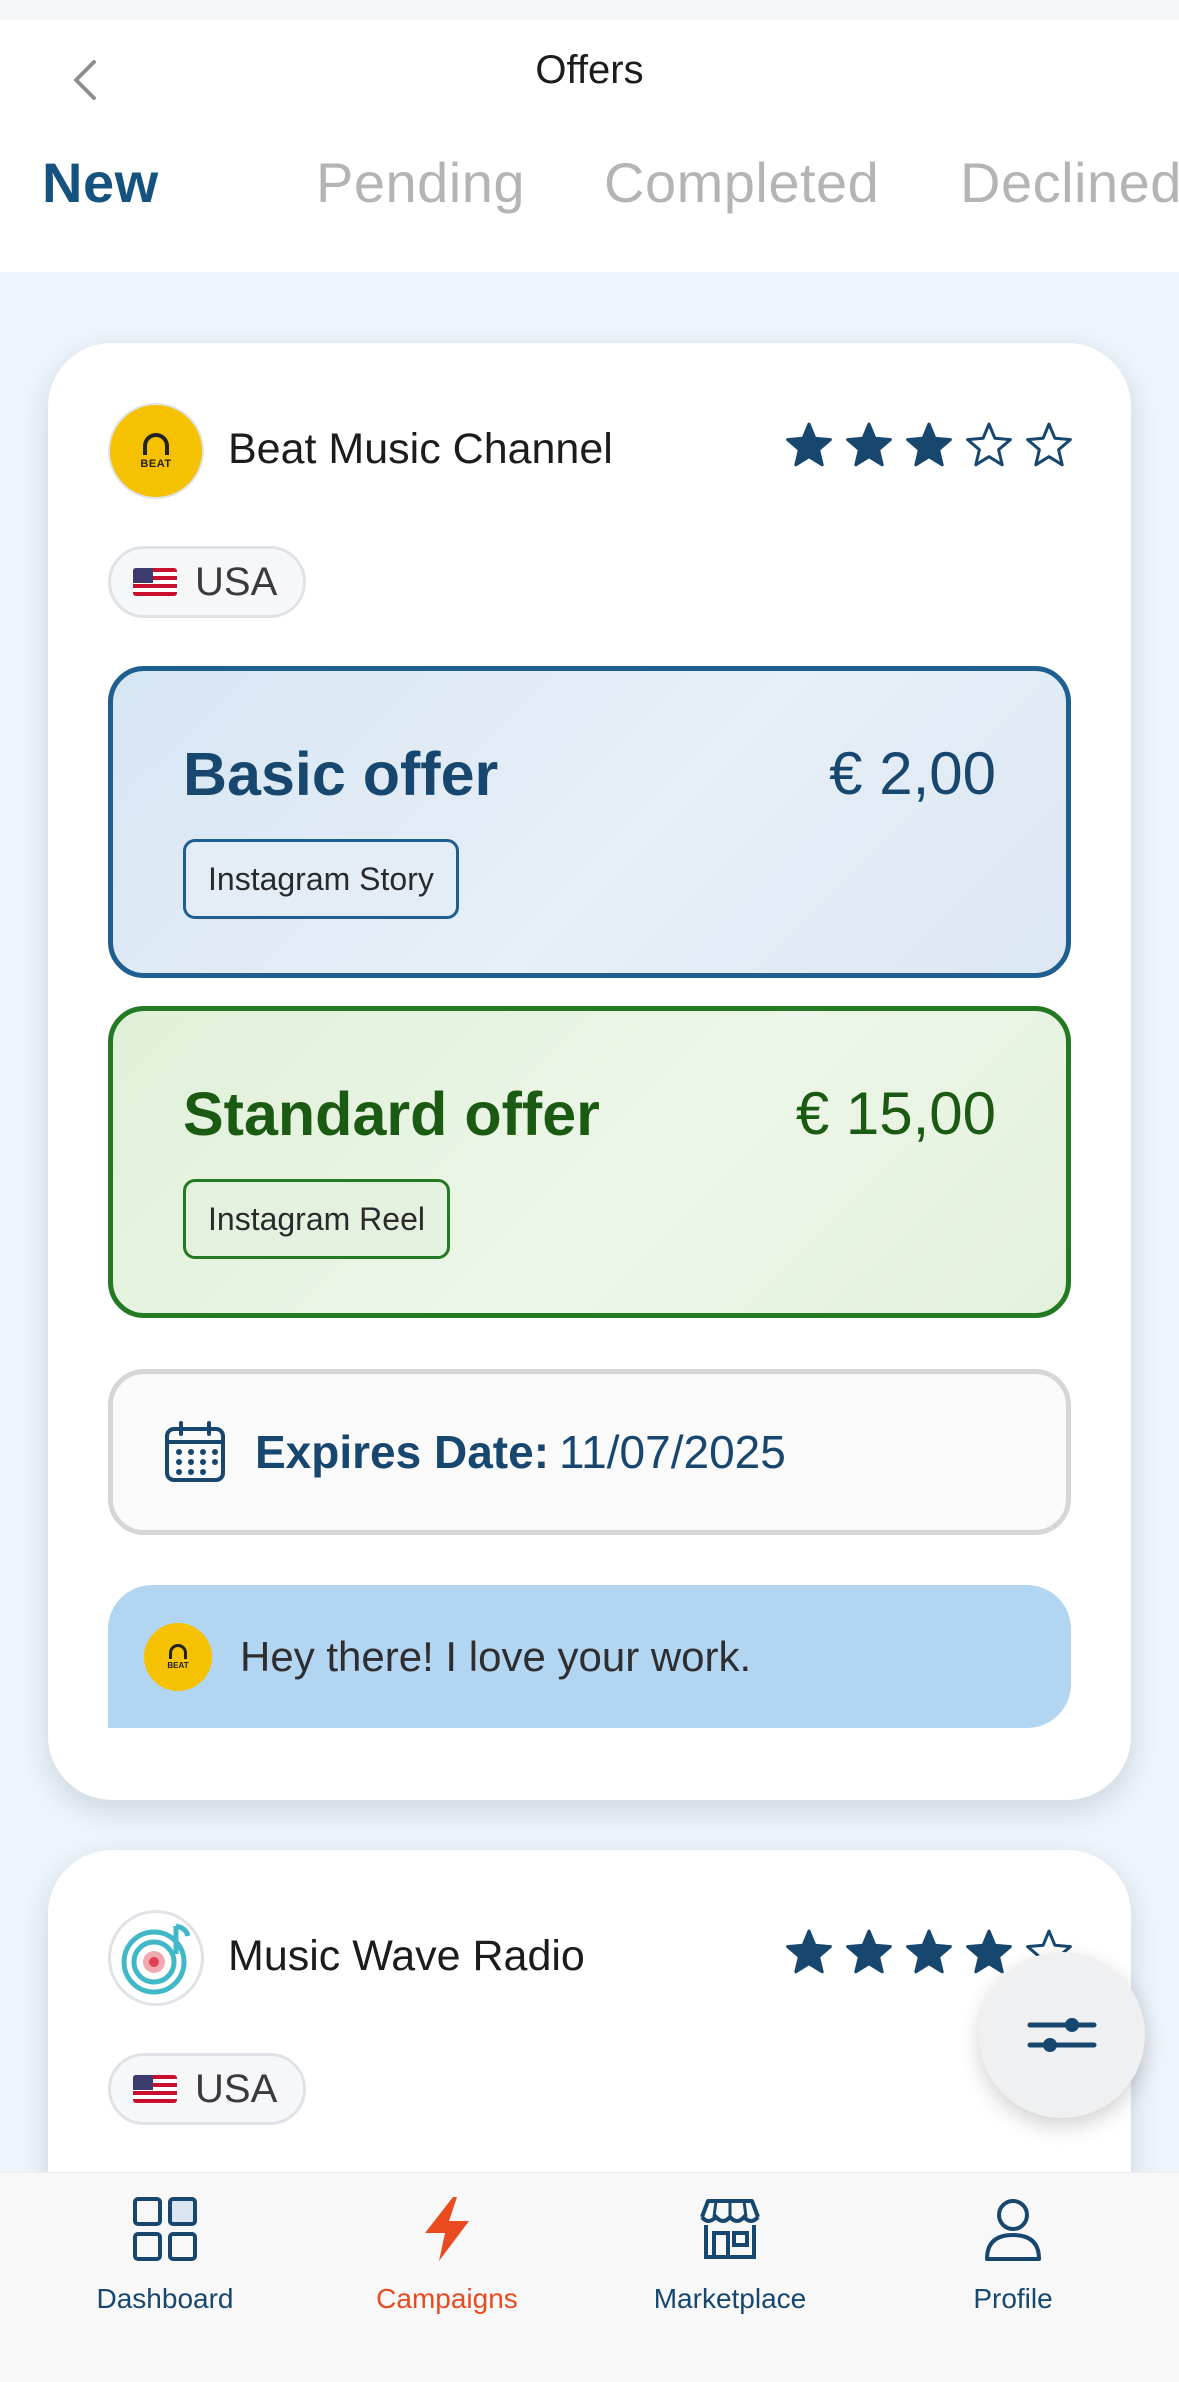 The width and height of the screenshot is (1179, 2382). I want to click on expiry-date: 11/07/2025, so click(672, 1452).